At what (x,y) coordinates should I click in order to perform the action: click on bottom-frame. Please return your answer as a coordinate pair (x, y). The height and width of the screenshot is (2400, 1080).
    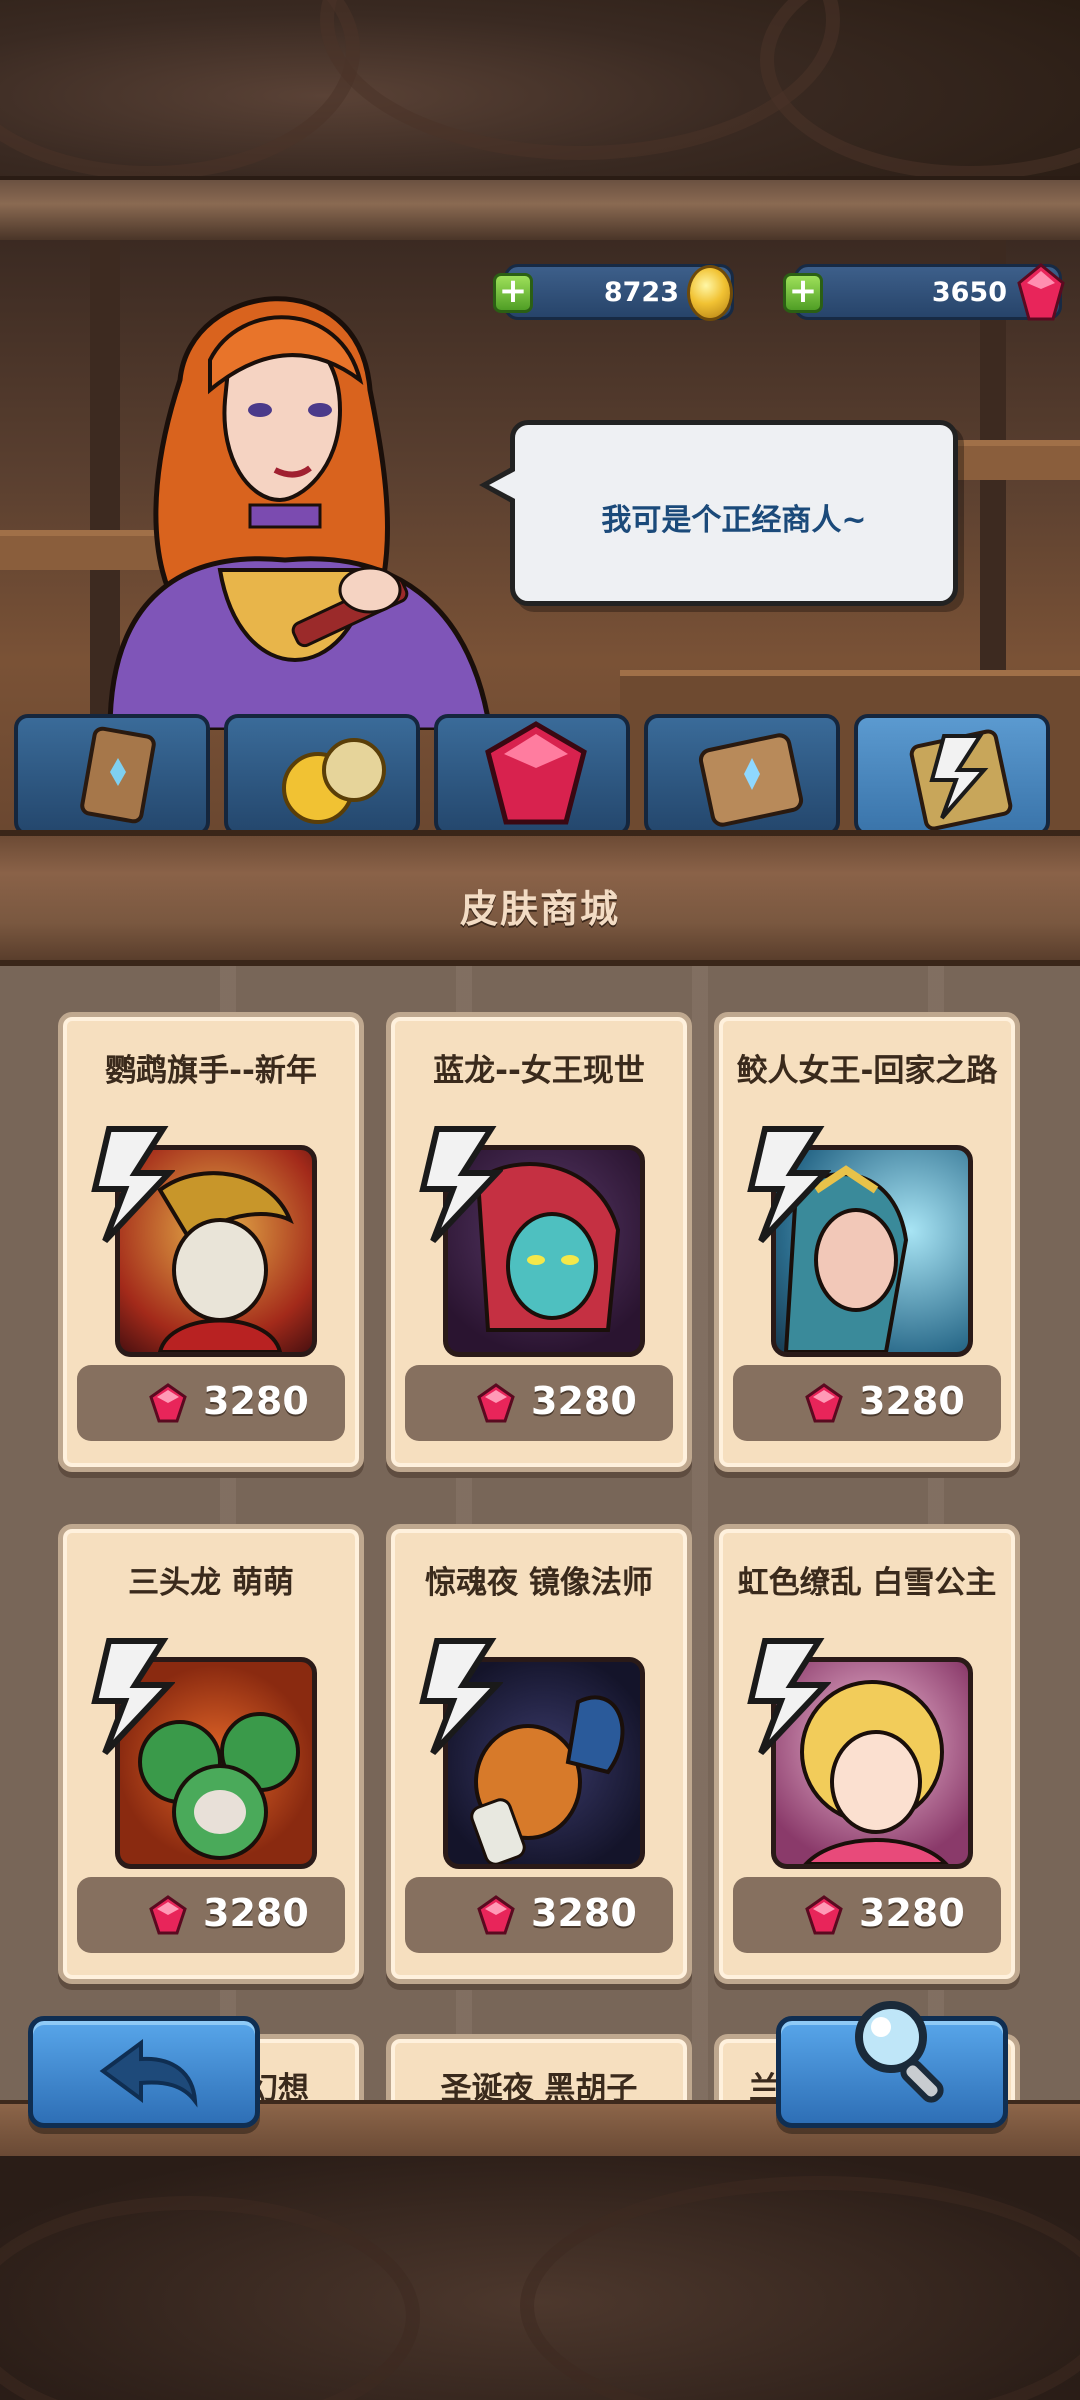
    Looking at the image, I should click on (540, 2278).